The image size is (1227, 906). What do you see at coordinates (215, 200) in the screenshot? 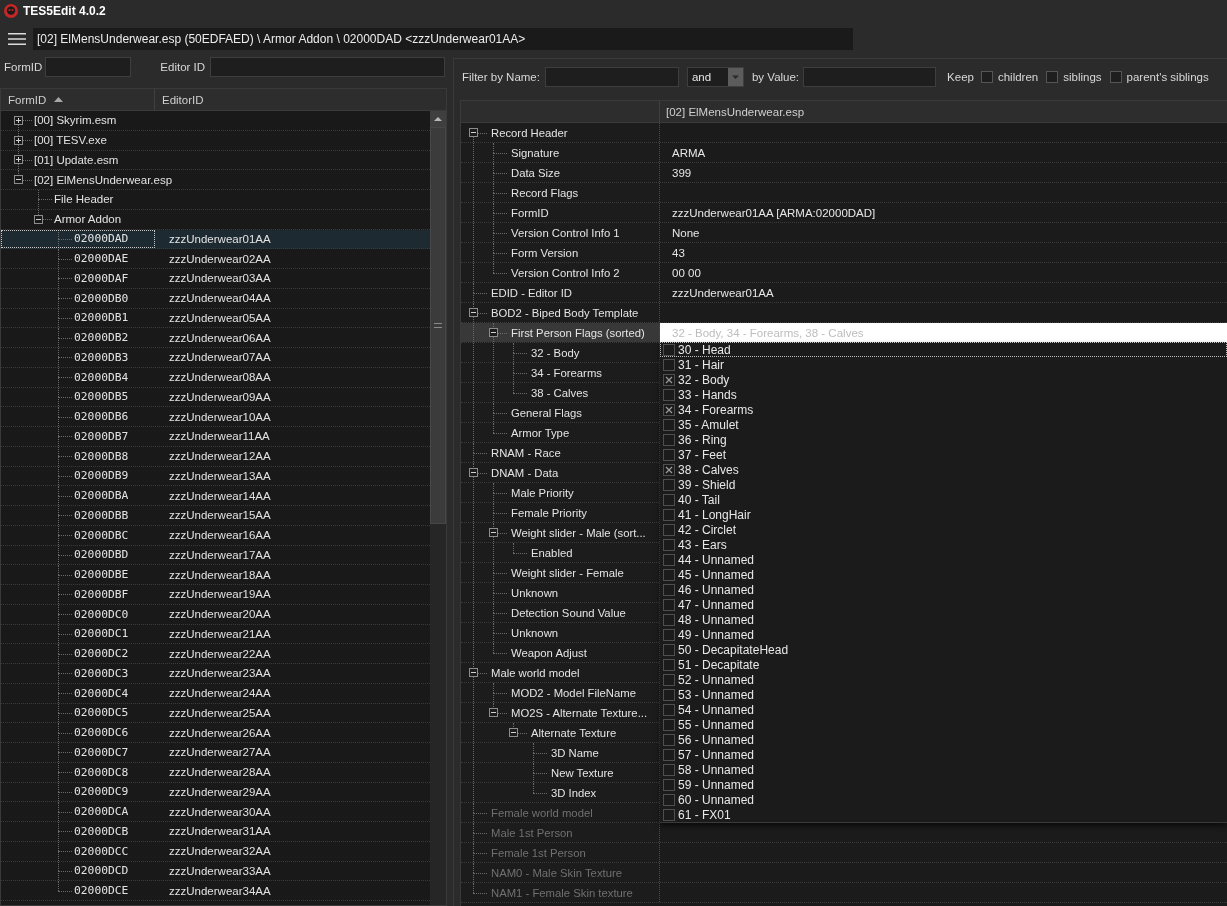
I see `tree-row: File Header` at bounding box center [215, 200].